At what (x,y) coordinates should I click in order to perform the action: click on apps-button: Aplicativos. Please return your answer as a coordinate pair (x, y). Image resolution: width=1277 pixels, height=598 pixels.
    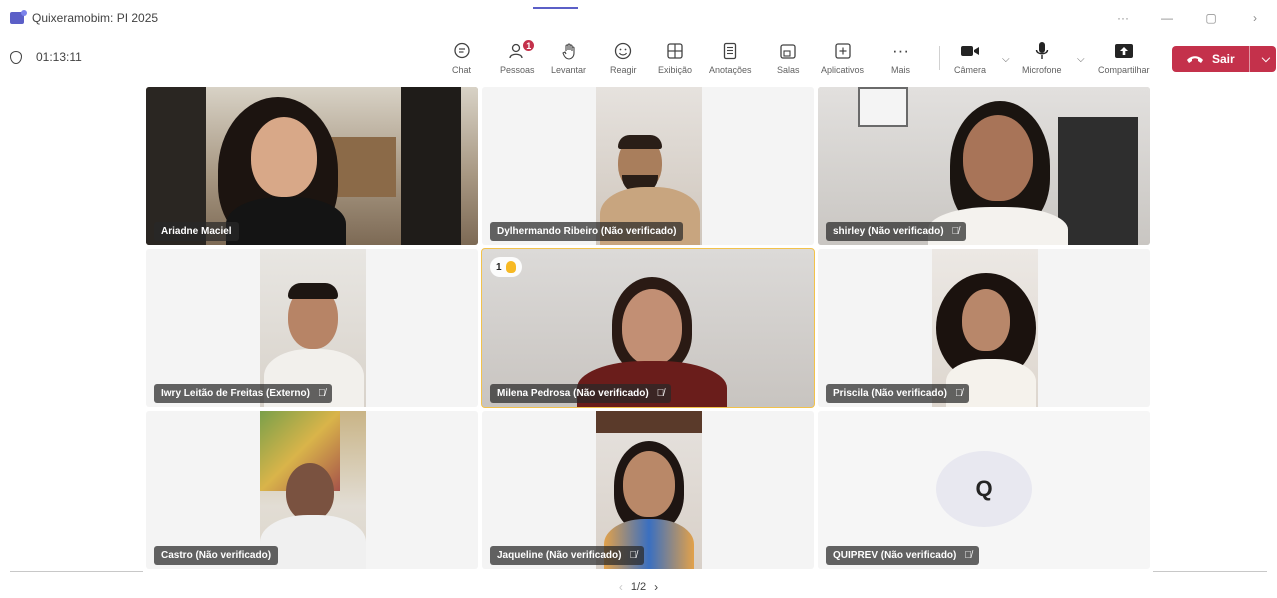
    Looking at the image, I should click on (842, 57).